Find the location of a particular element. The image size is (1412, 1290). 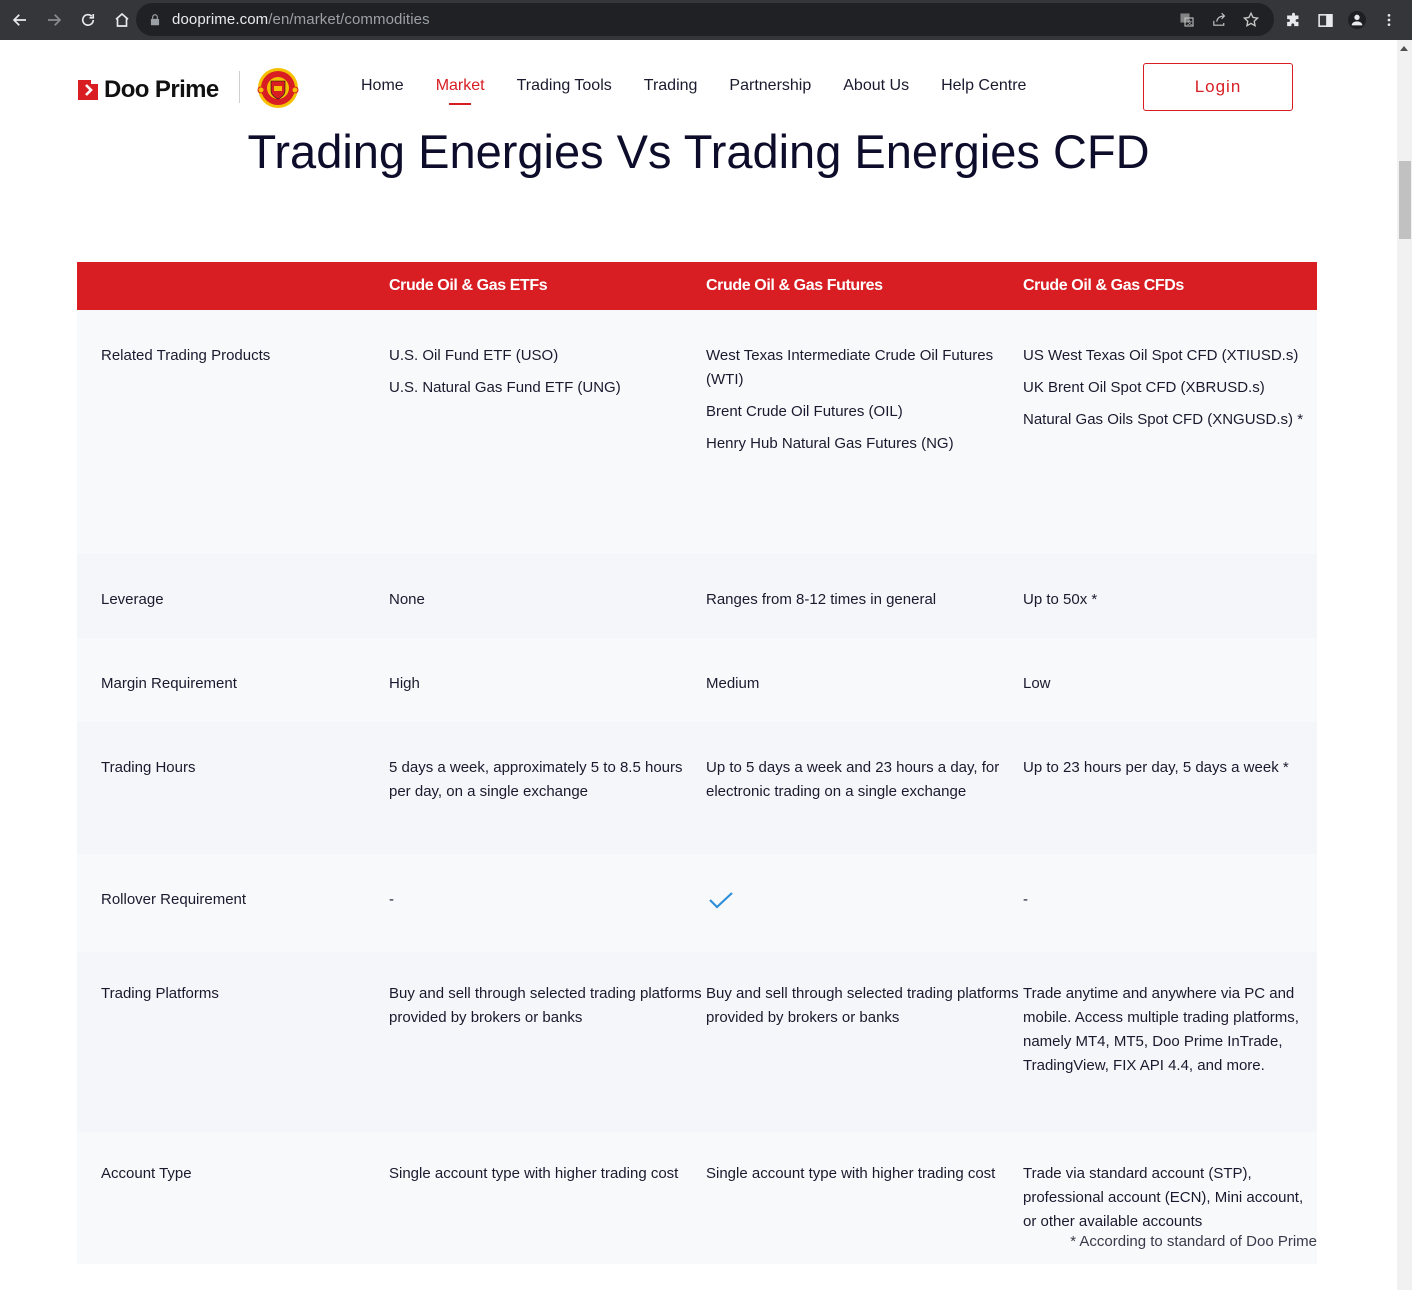

translate-icon: 文 is located at coordinates (1187, 20).